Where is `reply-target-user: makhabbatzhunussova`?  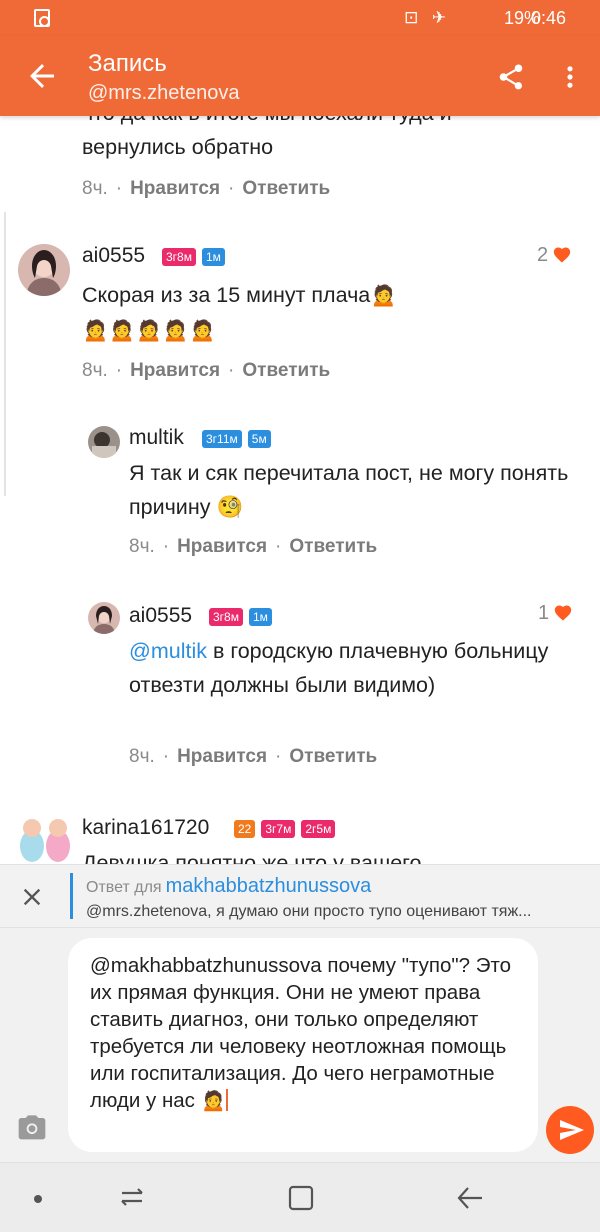 reply-target-user: makhabbatzhunussova is located at coordinates (269, 886).